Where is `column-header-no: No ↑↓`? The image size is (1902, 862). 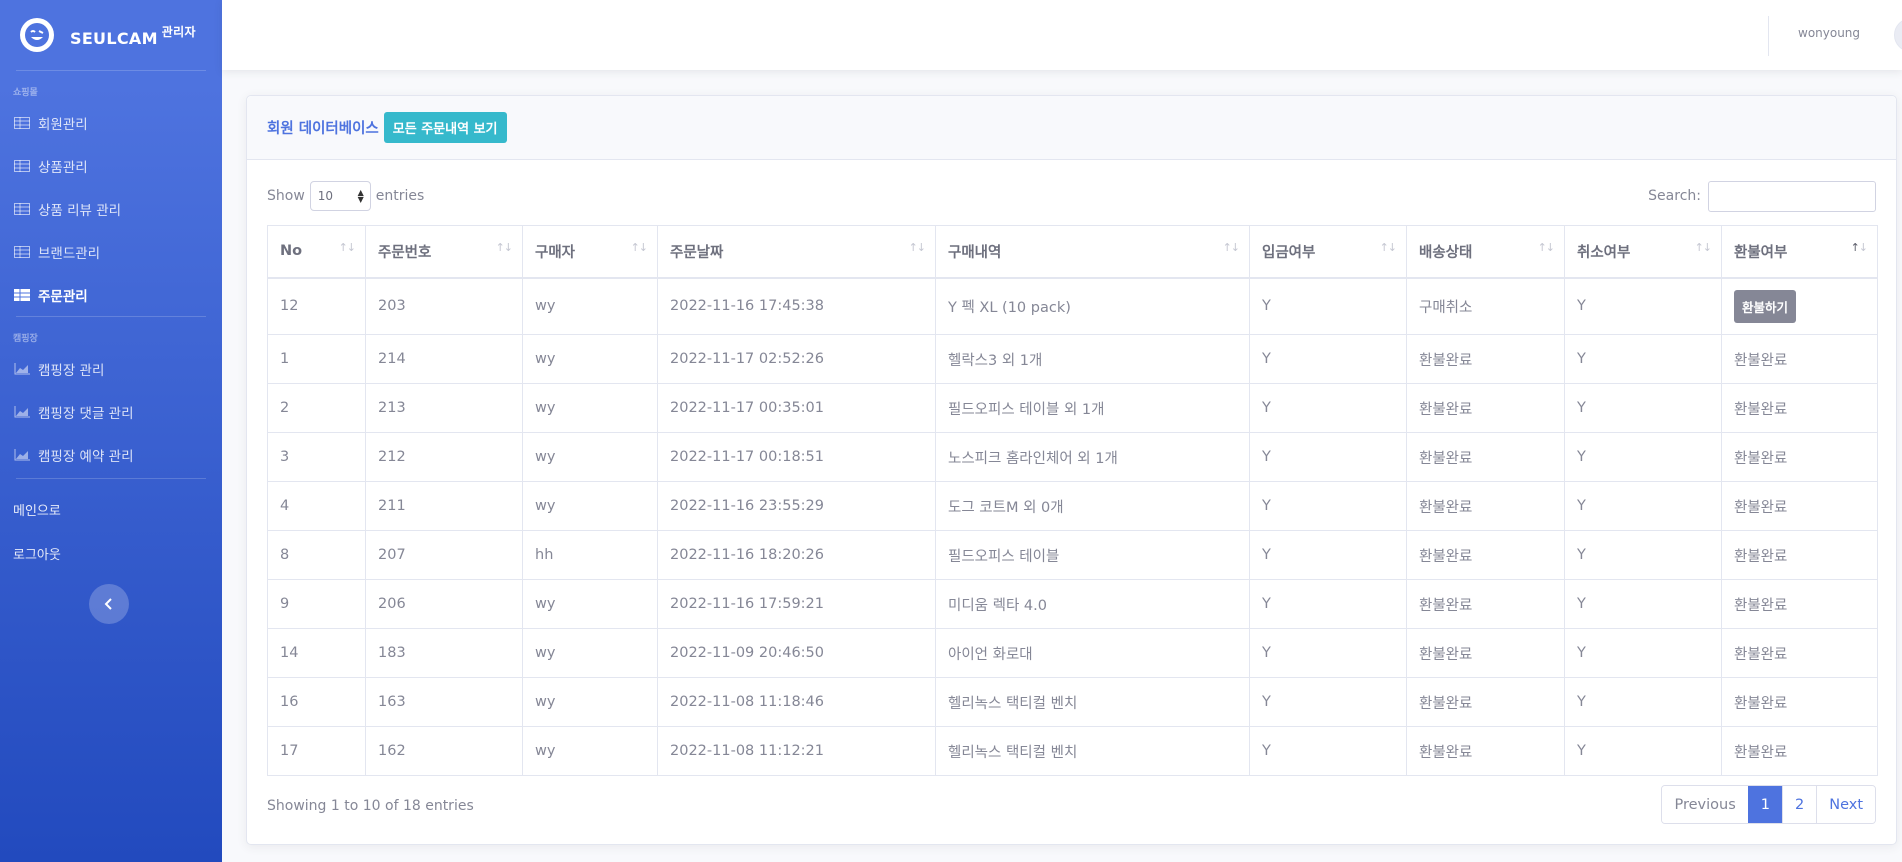 column-header-no: No ↑↓ is located at coordinates (316, 252).